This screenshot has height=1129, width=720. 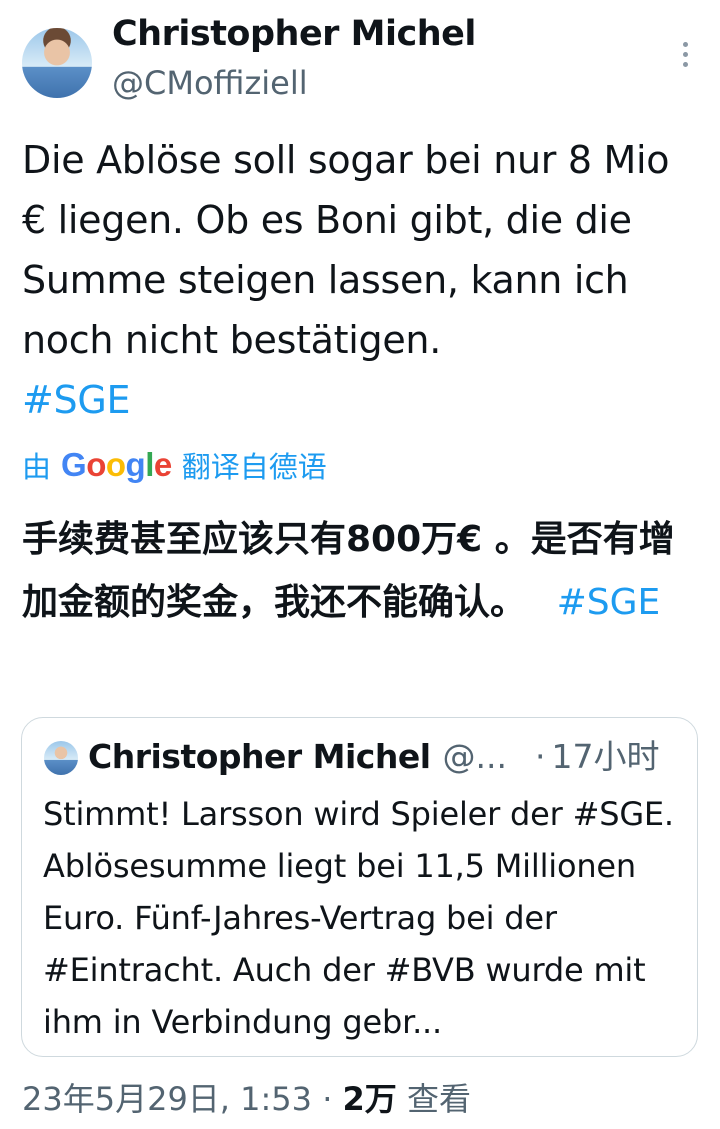 I want to click on author-name: Christopher Michel, so click(x=294, y=34).